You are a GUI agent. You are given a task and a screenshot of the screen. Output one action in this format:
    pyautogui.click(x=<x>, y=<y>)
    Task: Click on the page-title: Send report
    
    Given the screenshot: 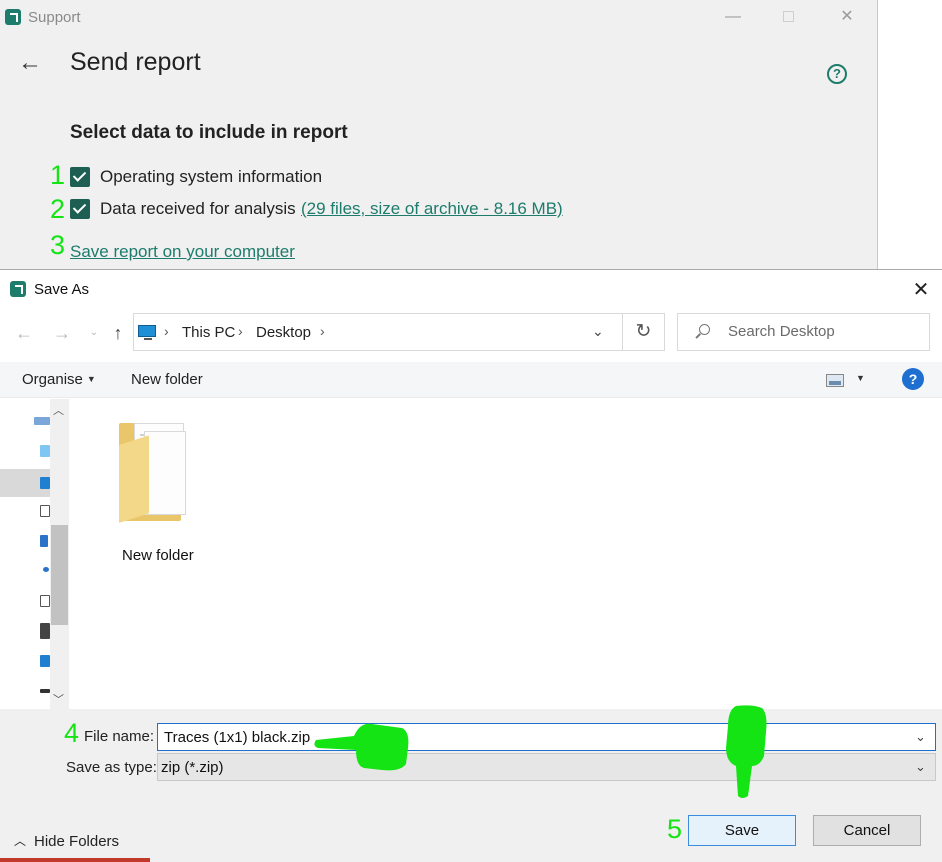 What is the action you would take?
    pyautogui.click(x=135, y=62)
    